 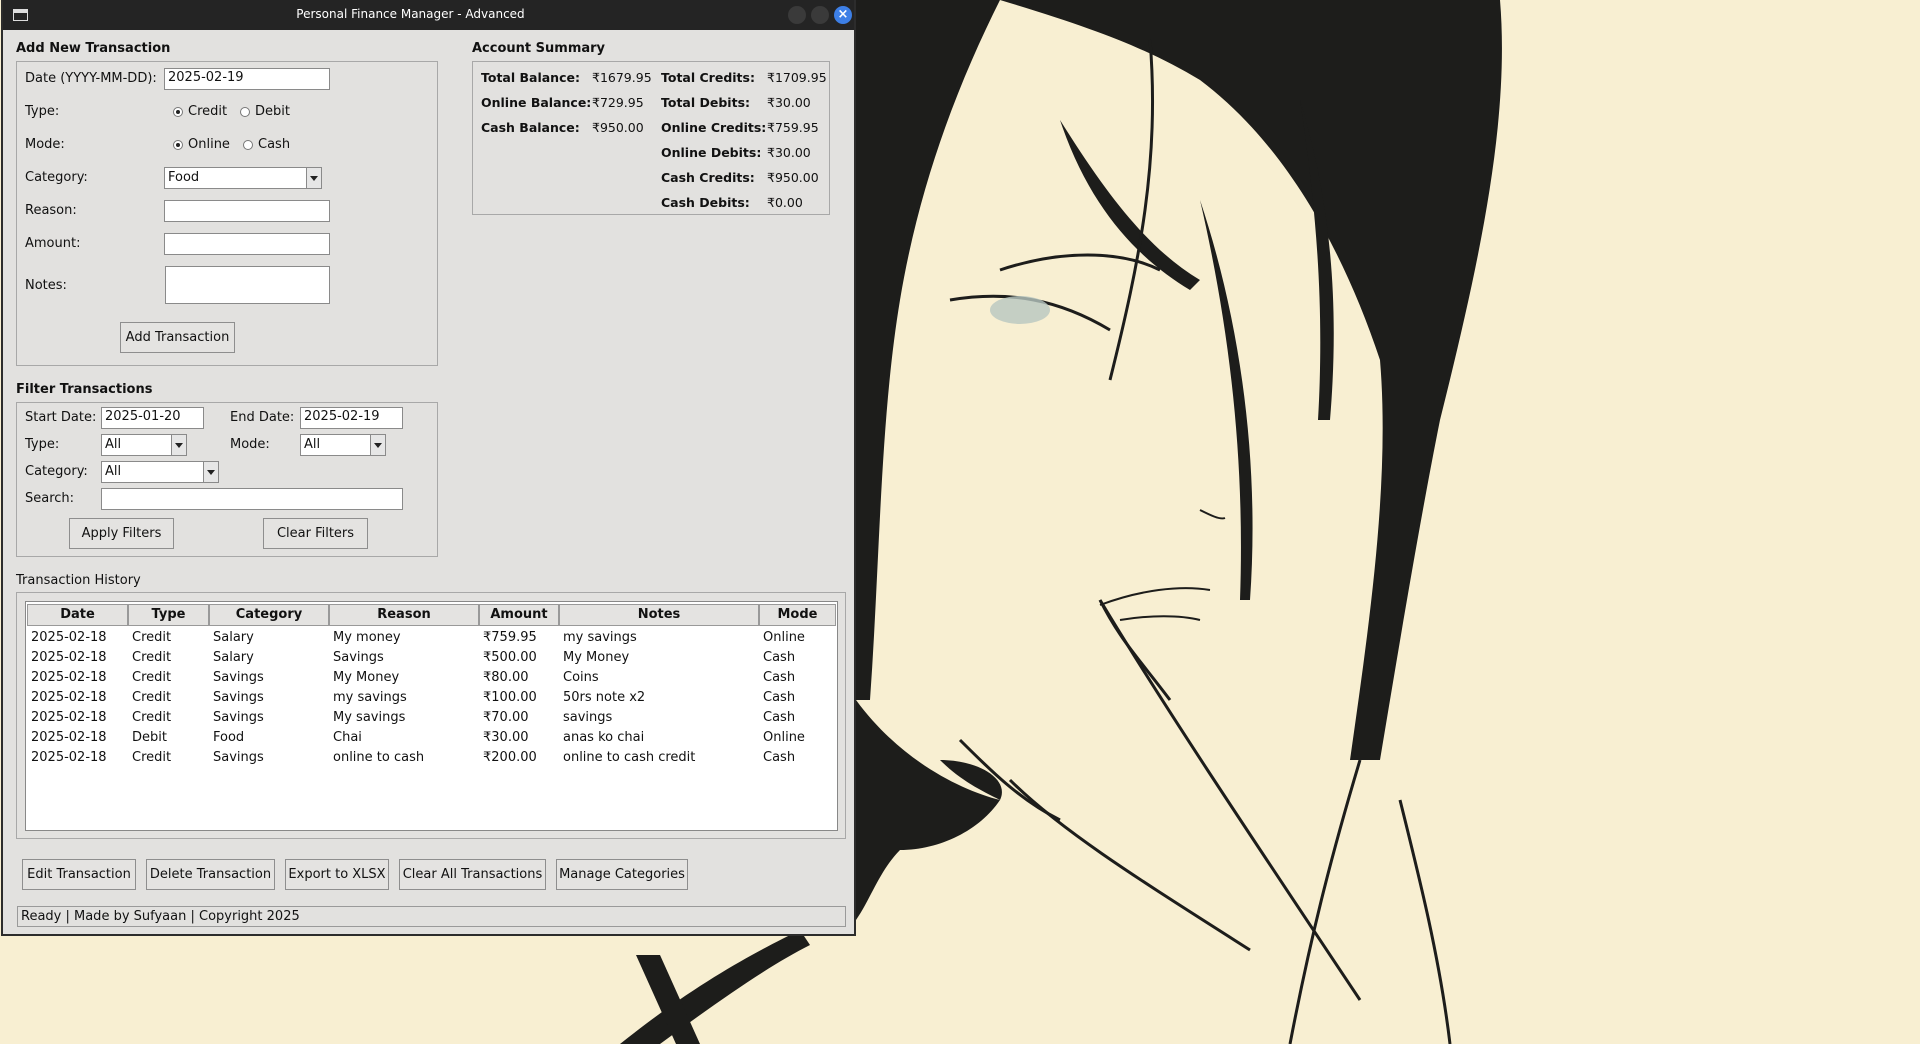 I want to click on filter-transactions-title: Filter Transactions, so click(x=84, y=389).